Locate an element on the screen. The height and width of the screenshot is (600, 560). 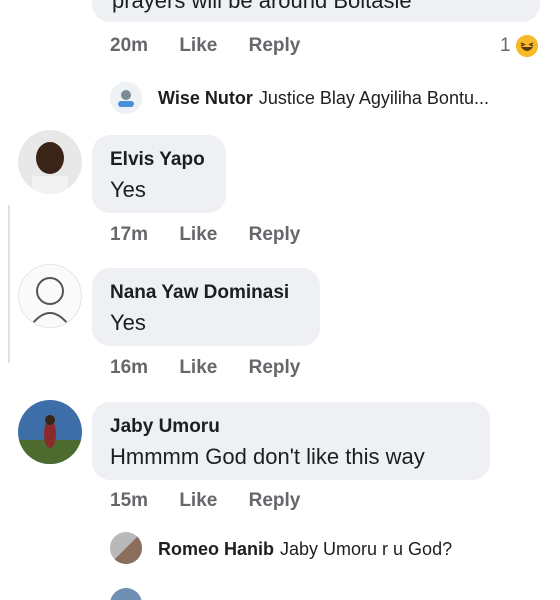
reply-preview: Romeo Hanib Jaby Umoru r u God? is located at coordinates (305, 549).